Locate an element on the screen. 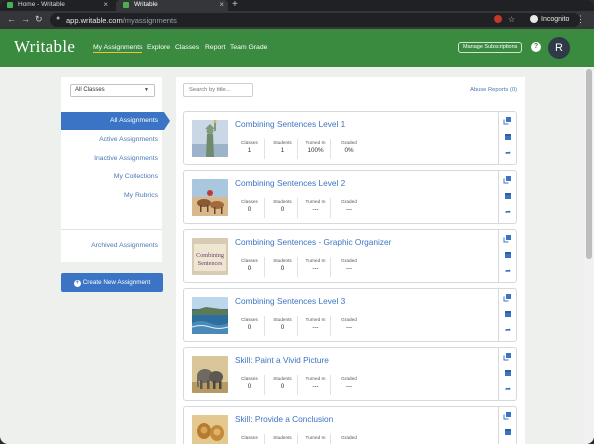 Image resolution: width=594 pixels, height=444 pixels. nav-team-grade: Team Grade is located at coordinates (248, 47).